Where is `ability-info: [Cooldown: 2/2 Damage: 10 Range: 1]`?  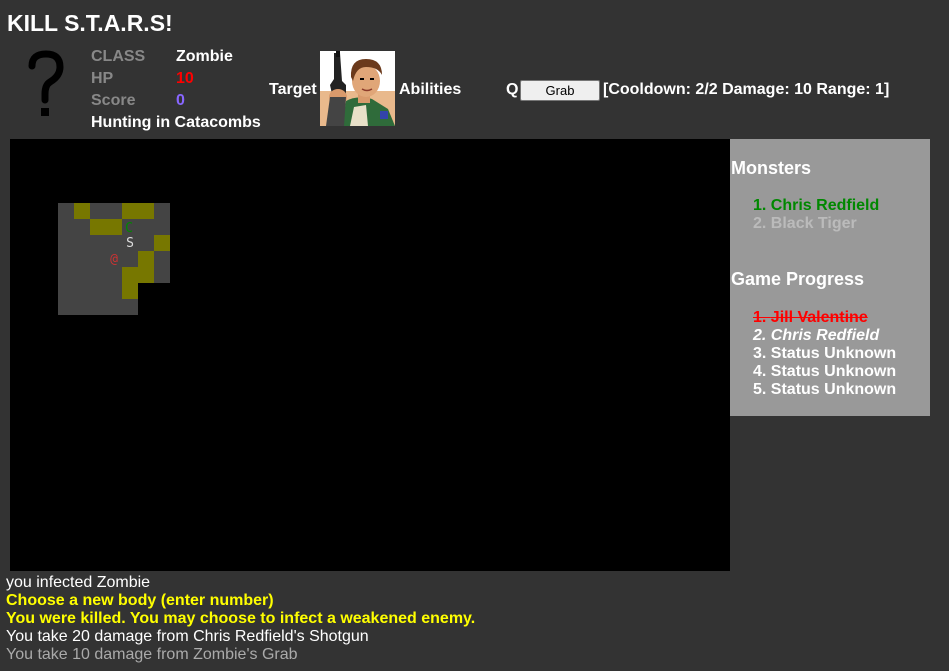 ability-info: [Cooldown: 2/2 Damage: 10 Range: 1] is located at coordinates (746, 89).